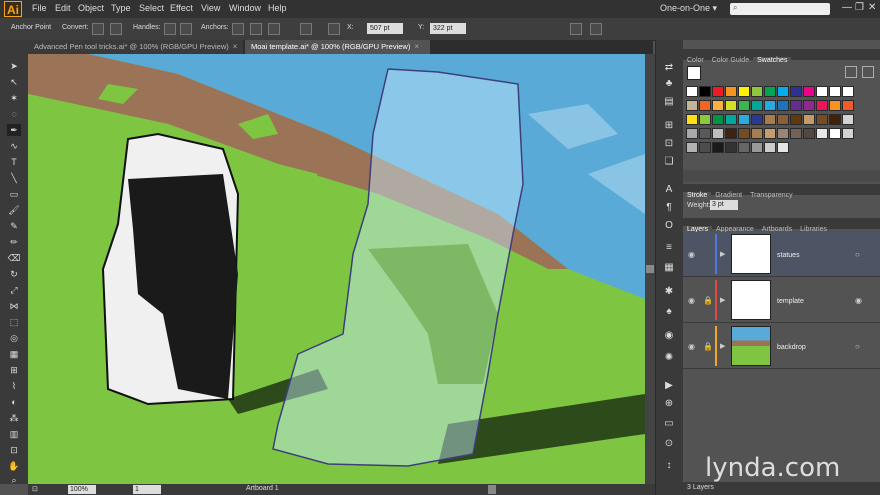 The image size is (880, 495). Describe the element at coordinates (14, 466) in the screenshot. I see `hand-tool-icon: ✋` at that location.